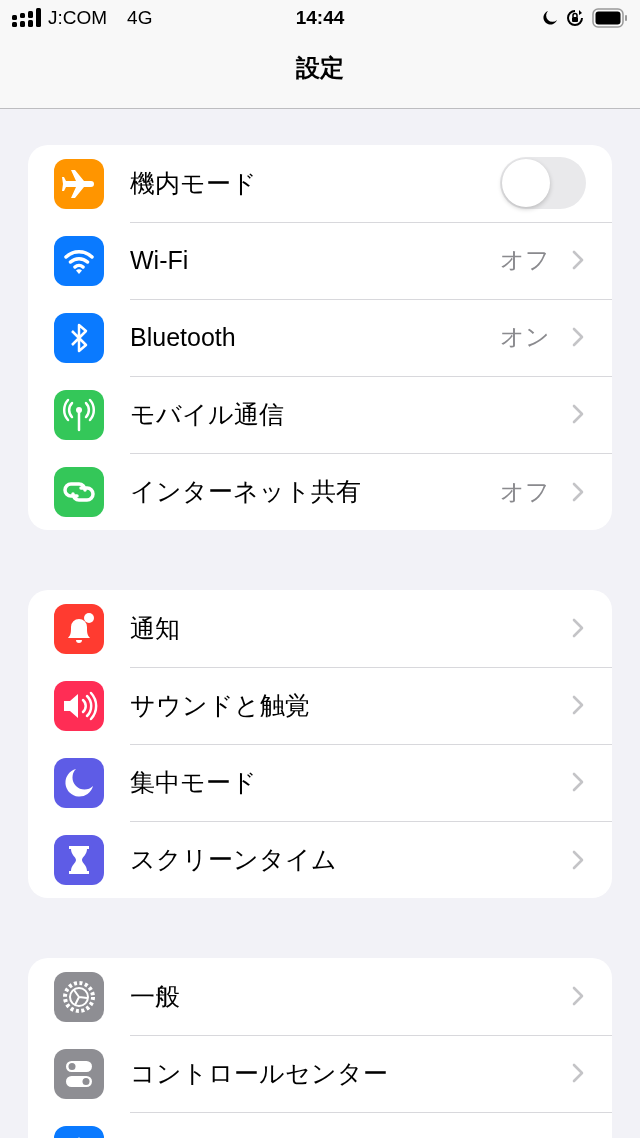 This screenshot has height=1138, width=640. I want to click on carrier-name: J:COM, so click(78, 18).